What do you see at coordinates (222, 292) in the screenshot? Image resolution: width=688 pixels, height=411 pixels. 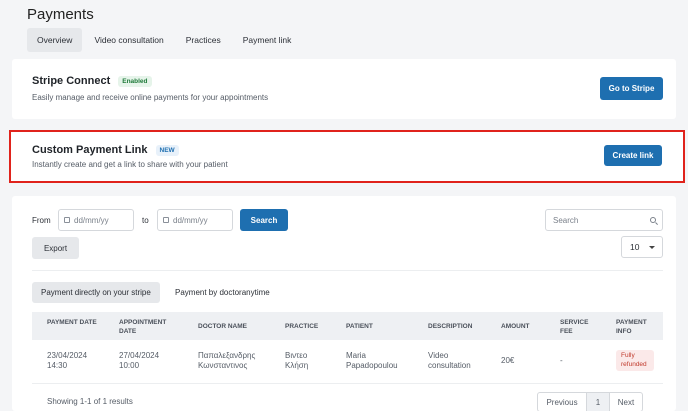 I see `tab-payment-doctoranytime: Payment by doctoranytime` at bounding box center [222, 292].